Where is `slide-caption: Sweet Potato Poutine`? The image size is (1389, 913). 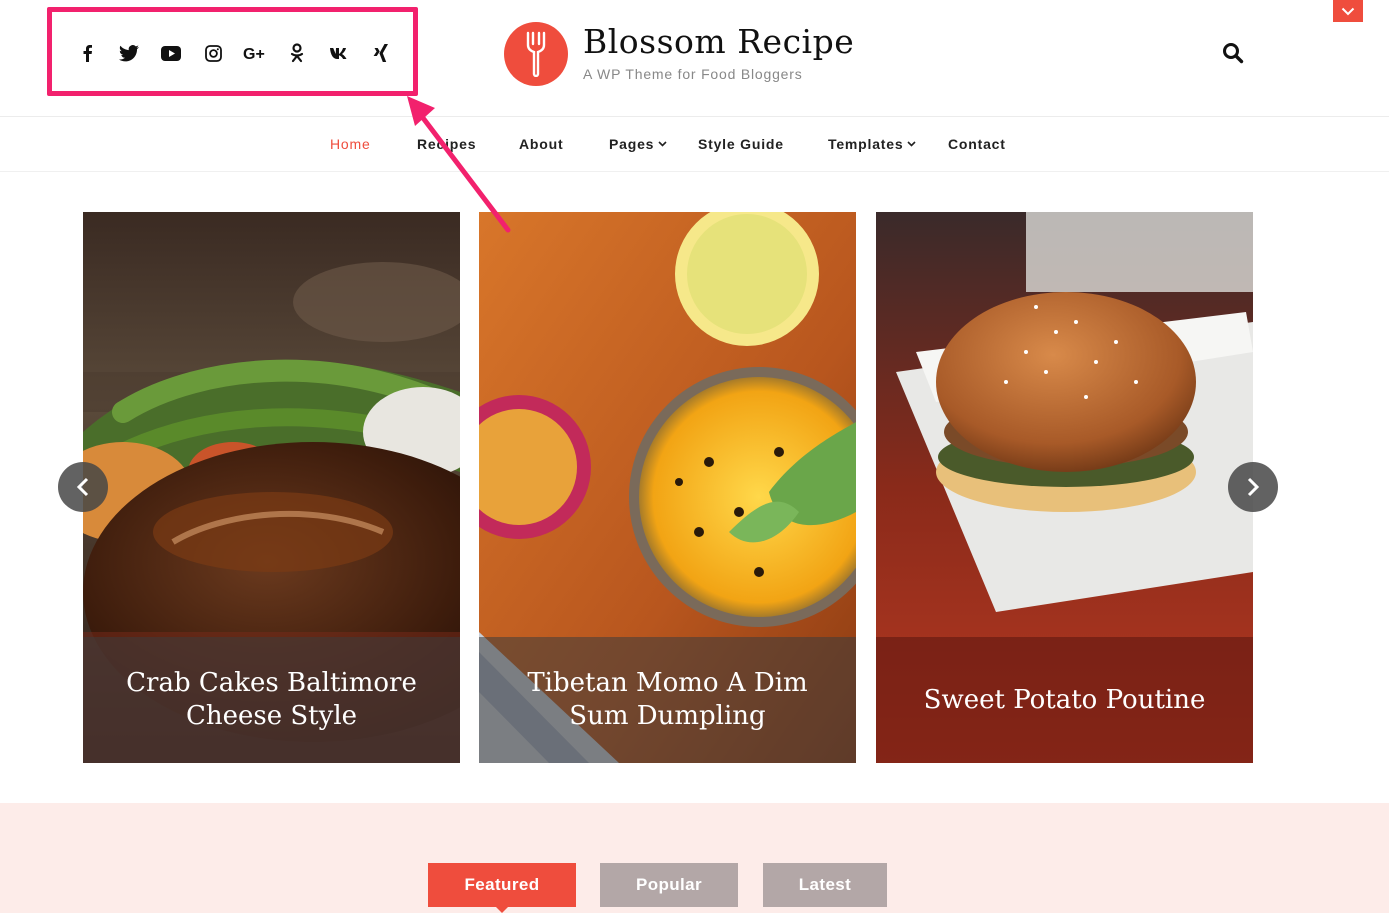 slide-caption: Sweet Potato Poutine is located at coordinates (1064, 700).